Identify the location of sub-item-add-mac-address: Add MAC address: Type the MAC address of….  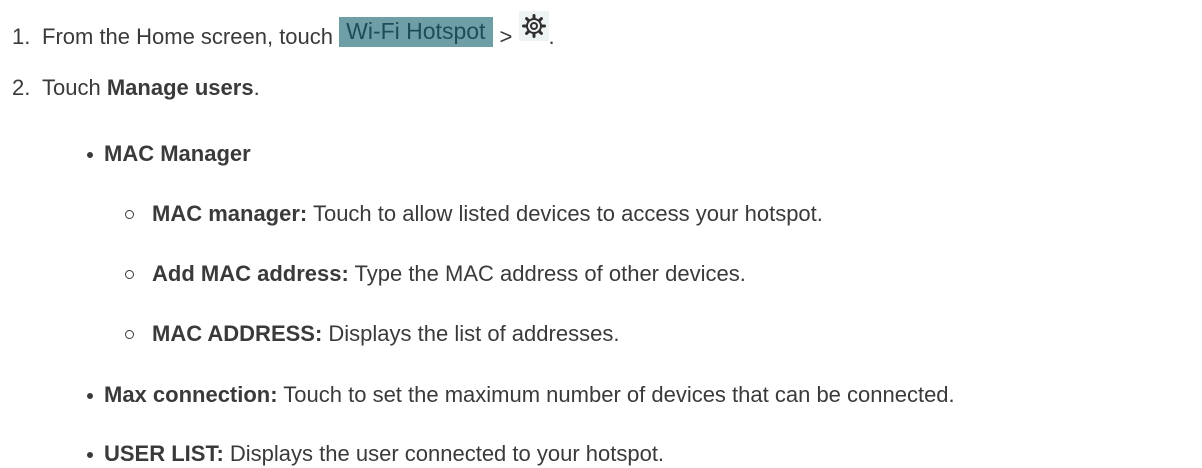
(449, 274).